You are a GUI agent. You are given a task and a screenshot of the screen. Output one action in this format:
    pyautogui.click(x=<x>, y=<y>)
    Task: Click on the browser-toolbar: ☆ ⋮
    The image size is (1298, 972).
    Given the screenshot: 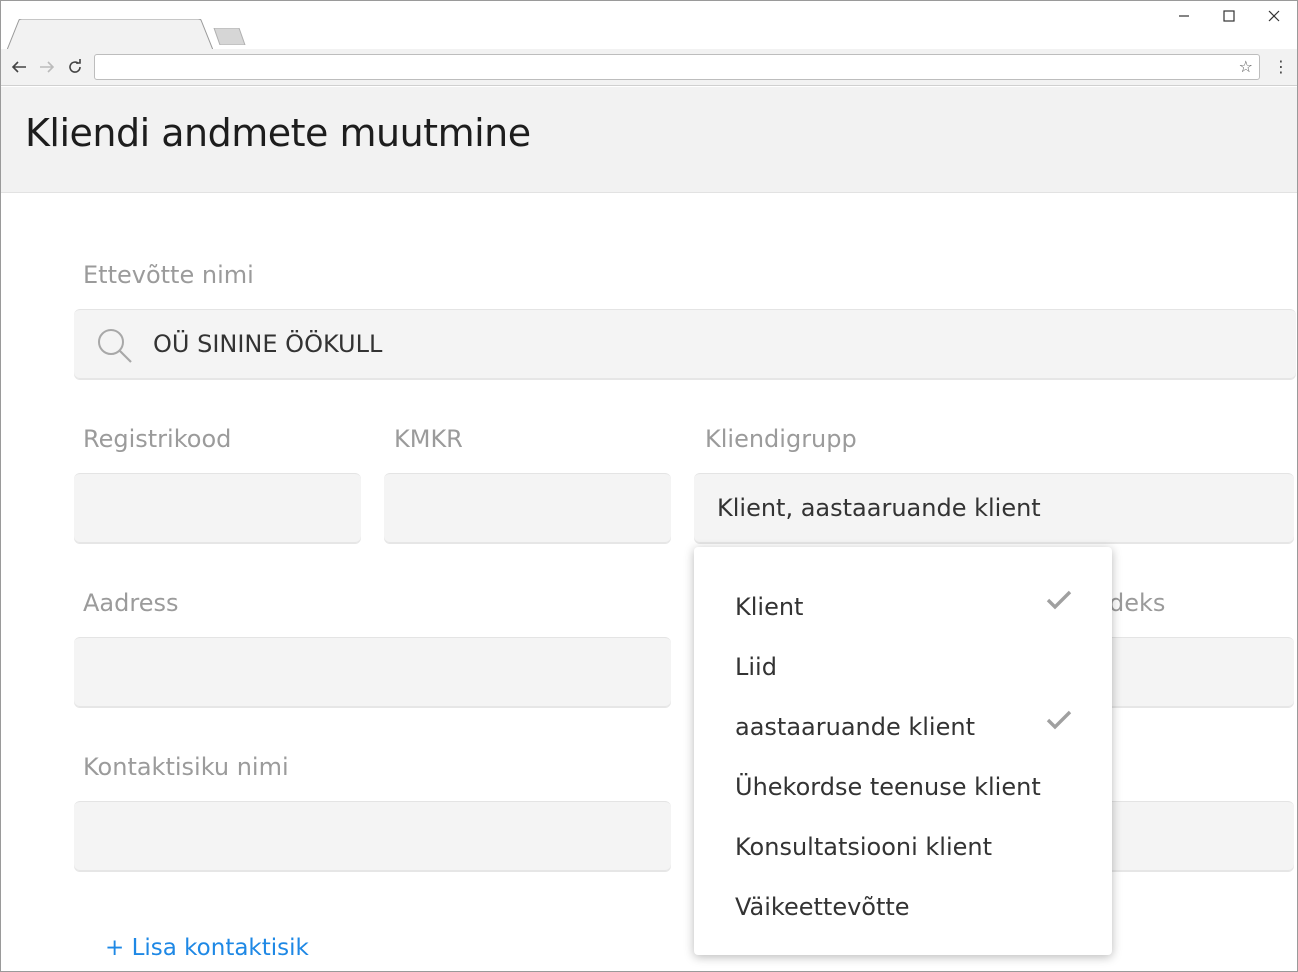 What is the action you would take?
    pyautogui.click(x=649, y=67)
    